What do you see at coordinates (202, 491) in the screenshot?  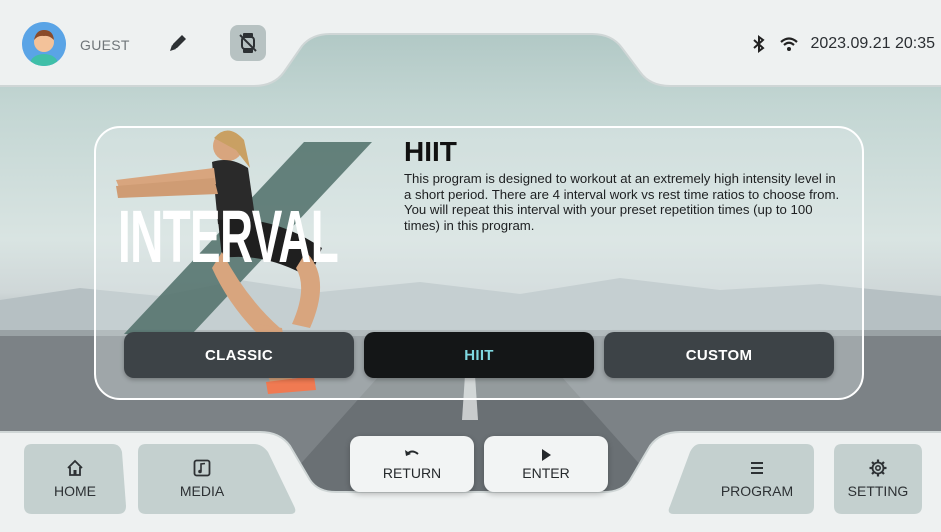 I see `nav-media-label: MEDIA` at bounding box center [202, 491].